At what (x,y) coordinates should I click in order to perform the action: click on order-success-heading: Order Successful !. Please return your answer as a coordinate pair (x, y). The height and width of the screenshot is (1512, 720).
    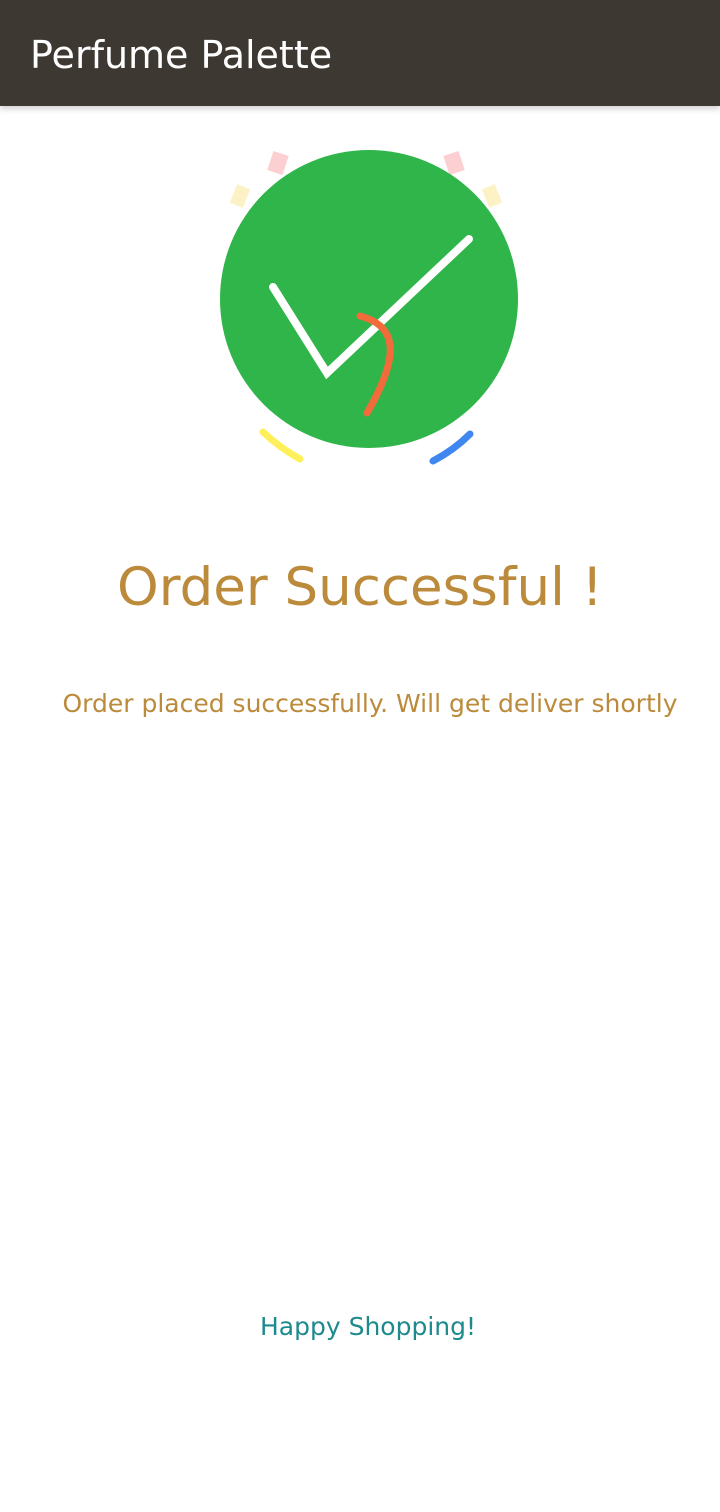
    Looking at the image, I should click on (360, 587).